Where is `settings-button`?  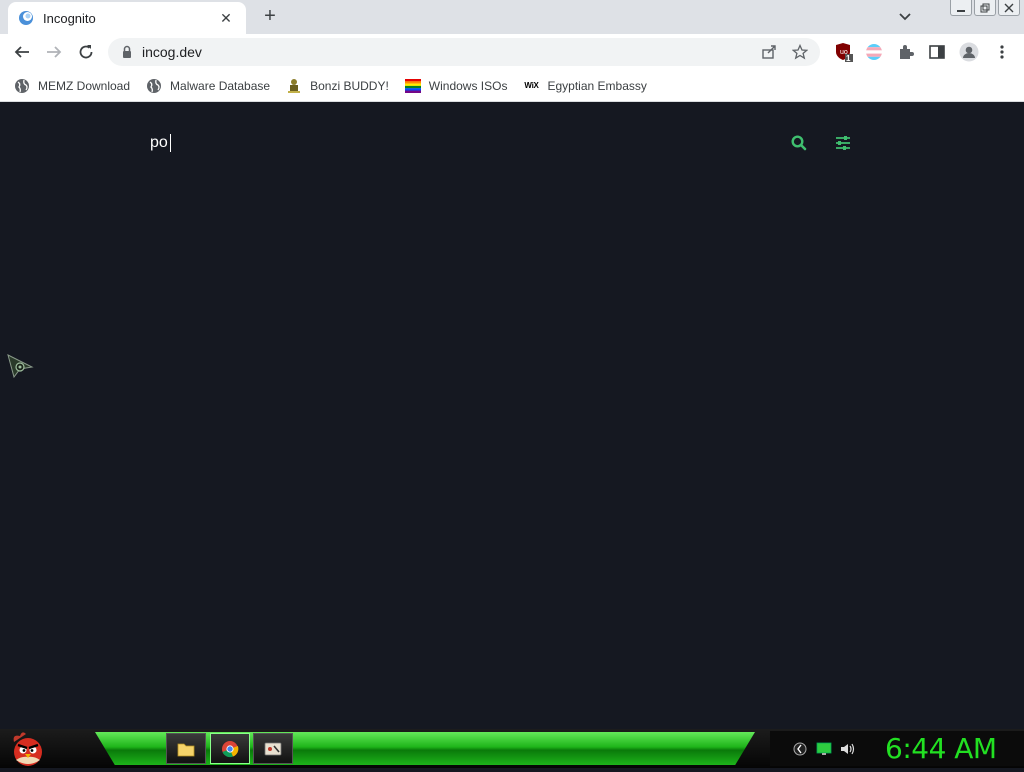 settings-button is located at coordinates (843, 143).